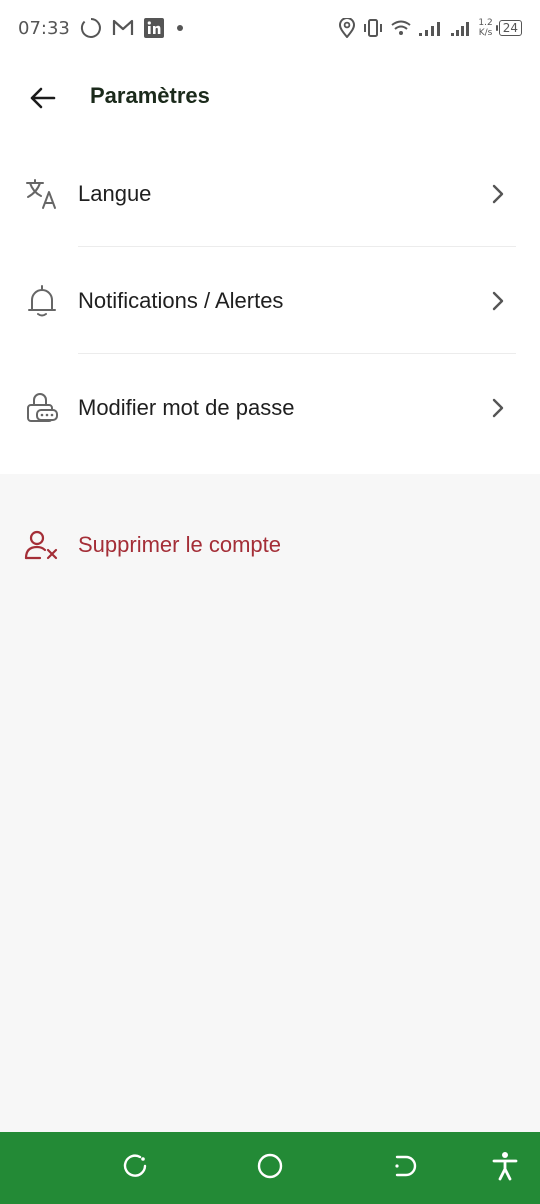 The image size is (540, 1204). What do you see at coordinates (181, 300) in the screenshot?
I see `settings-item-label: Notifications / Alertes` at bounding box center [181, 300].